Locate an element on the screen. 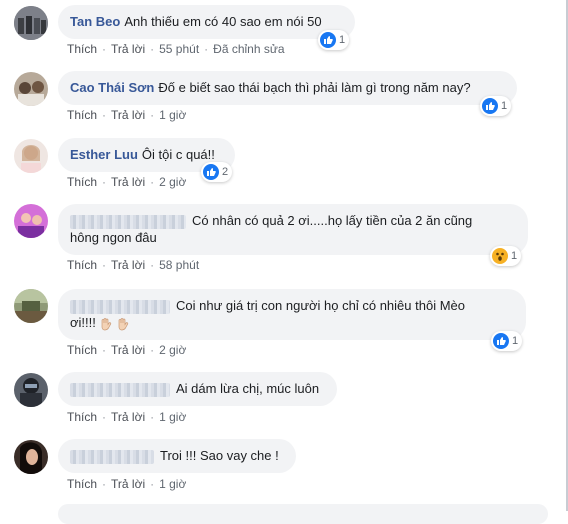  comment-text-continued: ơi!!!! is located at coordinates (83, 322).